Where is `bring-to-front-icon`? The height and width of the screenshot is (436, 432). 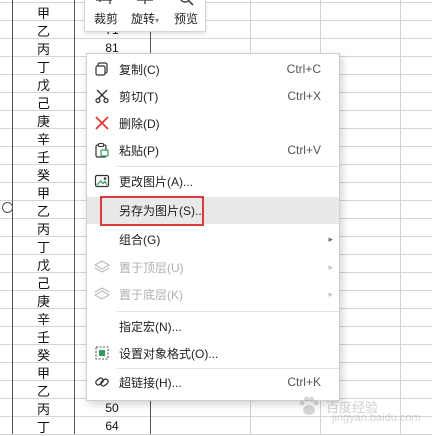 bring-to-front-icon is located at coordinates (102, 266).